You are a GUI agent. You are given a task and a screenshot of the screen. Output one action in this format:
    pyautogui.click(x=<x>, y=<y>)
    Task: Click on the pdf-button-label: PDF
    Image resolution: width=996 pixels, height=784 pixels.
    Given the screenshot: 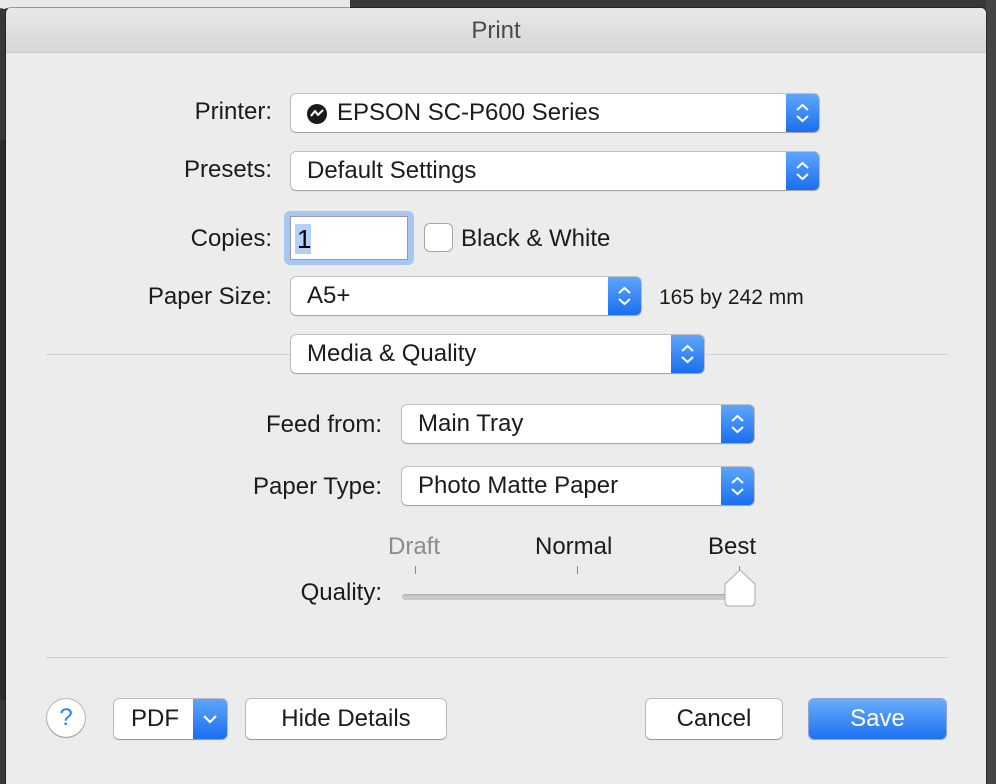 What is the action you would take?
    pyautogui.click(x=155, y=718)
    